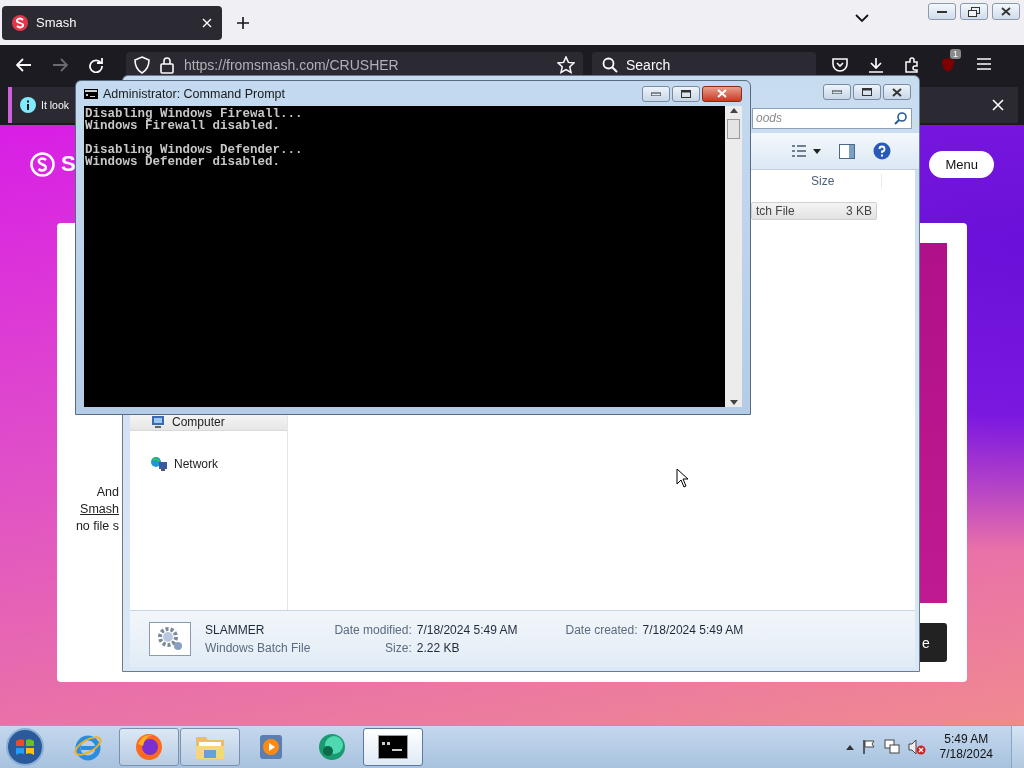 This screenshot has height=768, width=1024. I want to click on window-title: Administrator: Command Prompt, so click(194, 93).